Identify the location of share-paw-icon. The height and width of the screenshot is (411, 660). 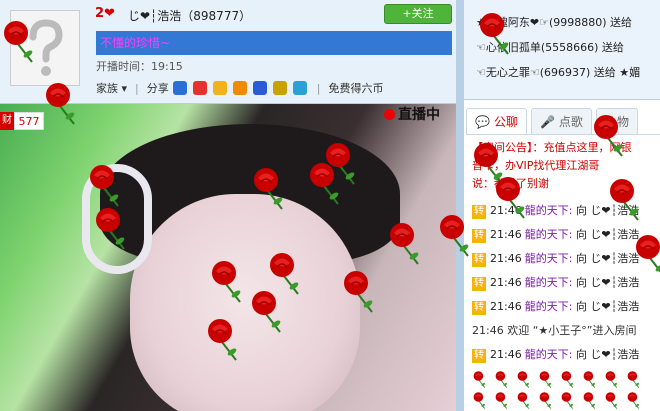
(259, 88).